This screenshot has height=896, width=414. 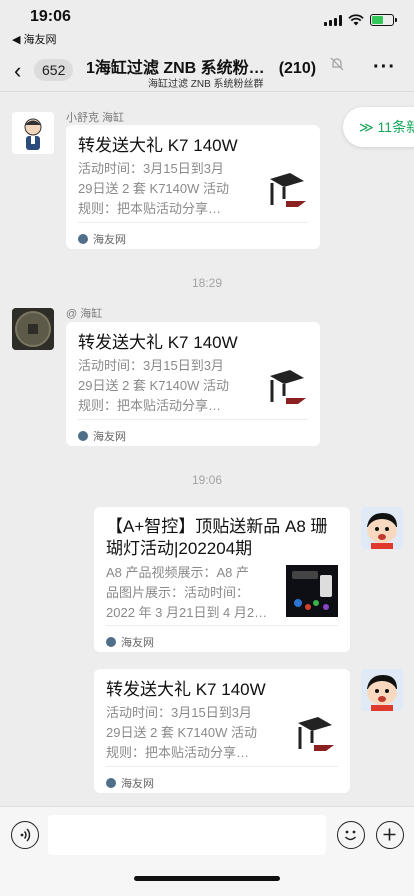 What do you see at coordinates (178, 592) in the screenshot?
I see `card-desc-line: 品图片展示：活动时间：` at bounding box center [178, 592].